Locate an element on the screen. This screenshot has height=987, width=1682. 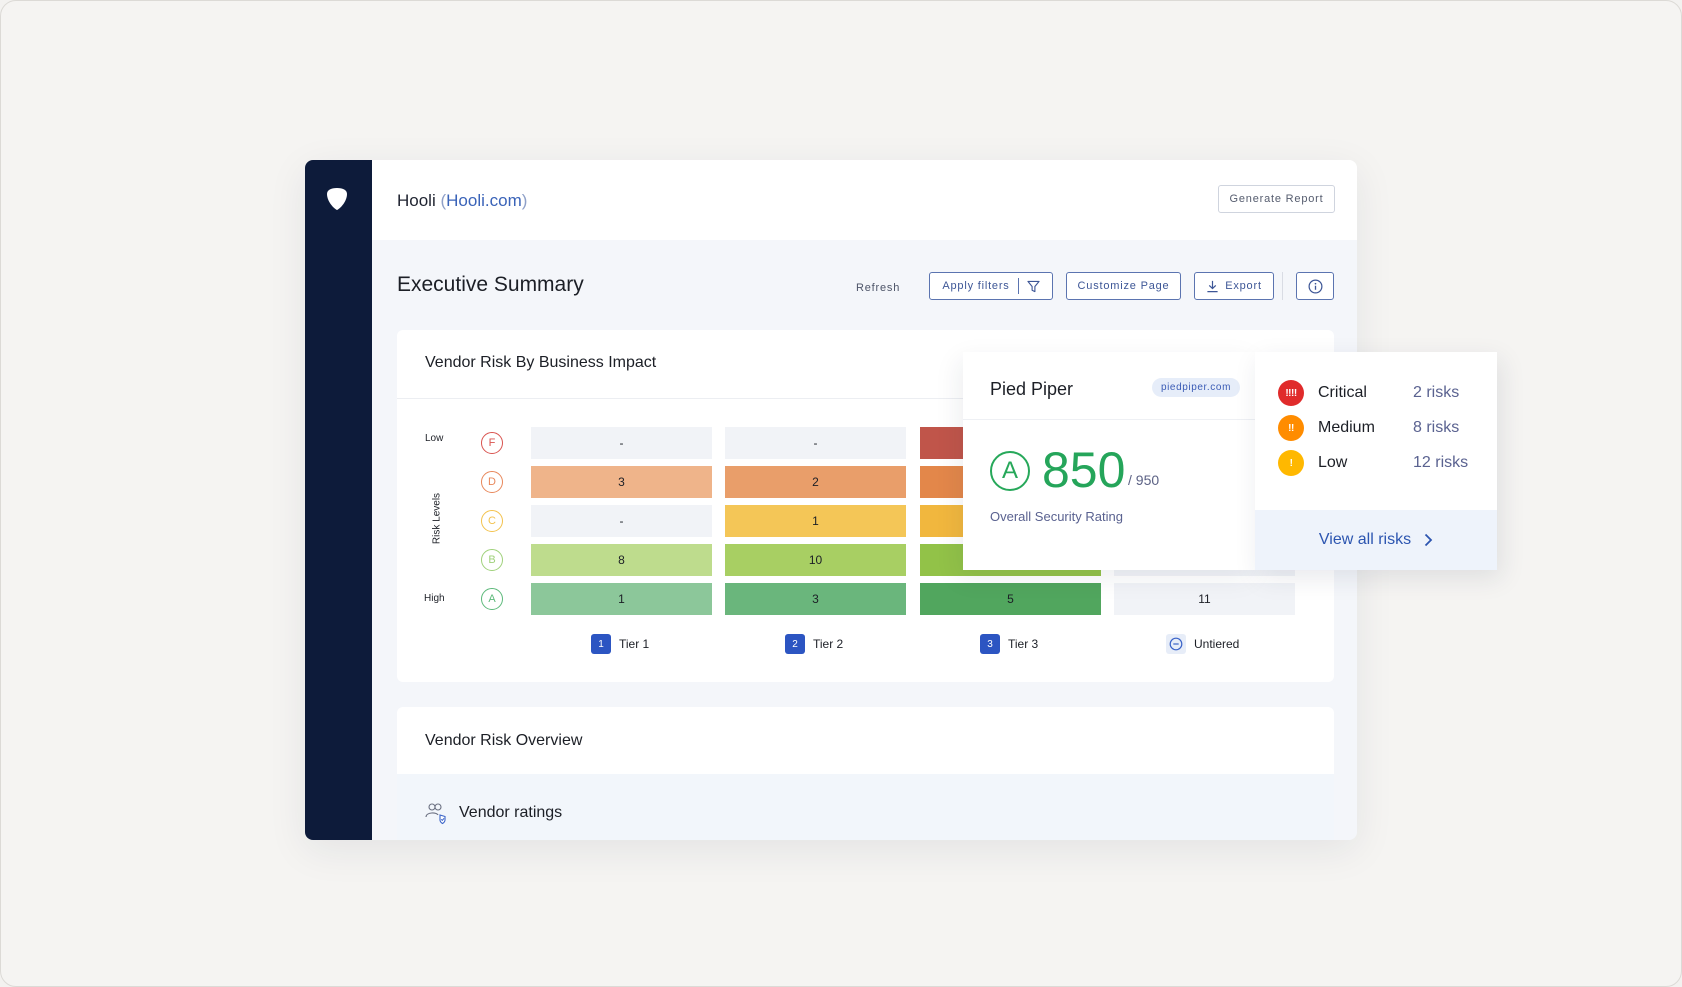
risk-severity: Critical is located at coordinates (1342, 392).